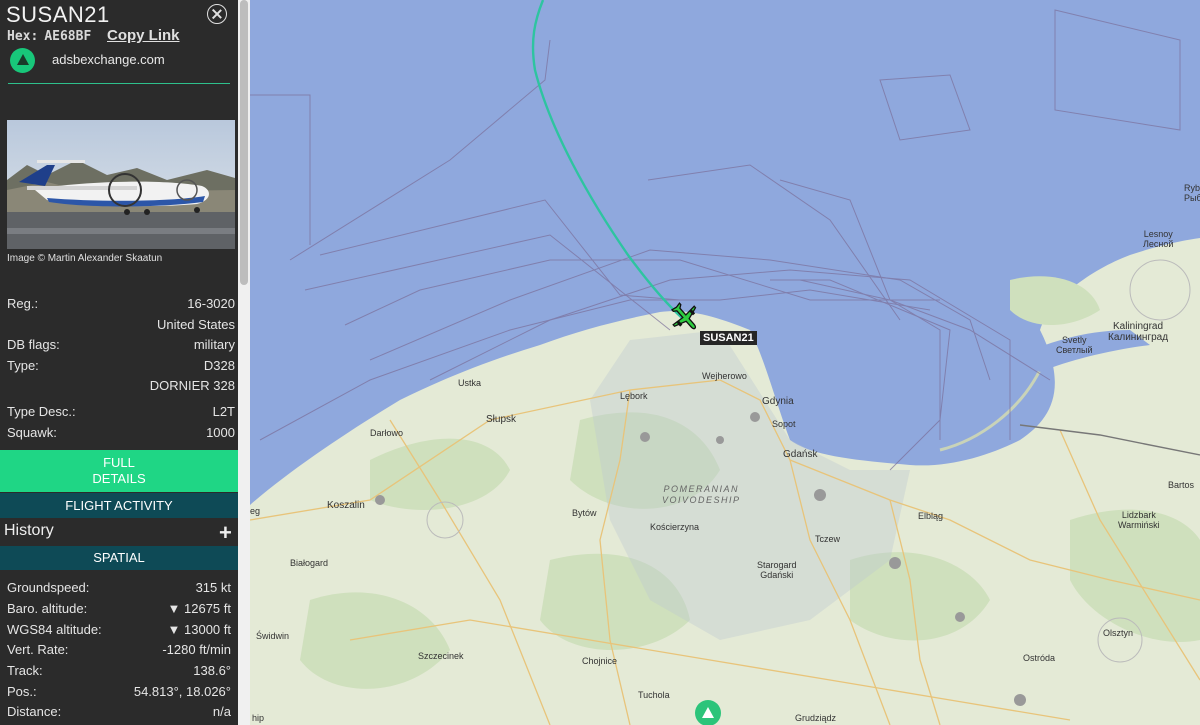  I want to click on detail-value: D328, so click(219, 365).